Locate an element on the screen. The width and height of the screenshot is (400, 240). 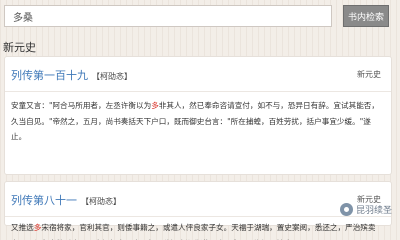
watermark: 昆羽续圣 is located at coordinates (365, 209).